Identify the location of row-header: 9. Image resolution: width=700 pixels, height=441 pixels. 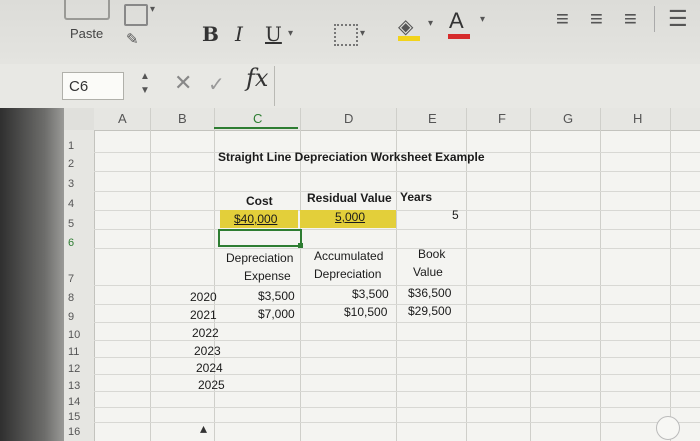
(79, 317).